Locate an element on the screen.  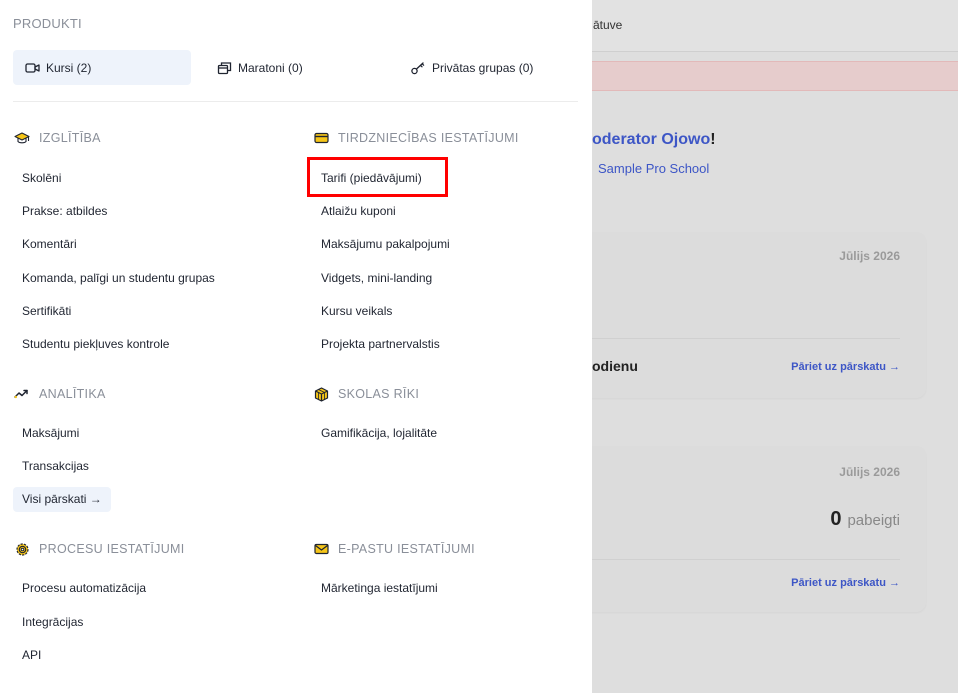
menu-link-course-store: Kursu veikals is located at coordinates (356, 311).